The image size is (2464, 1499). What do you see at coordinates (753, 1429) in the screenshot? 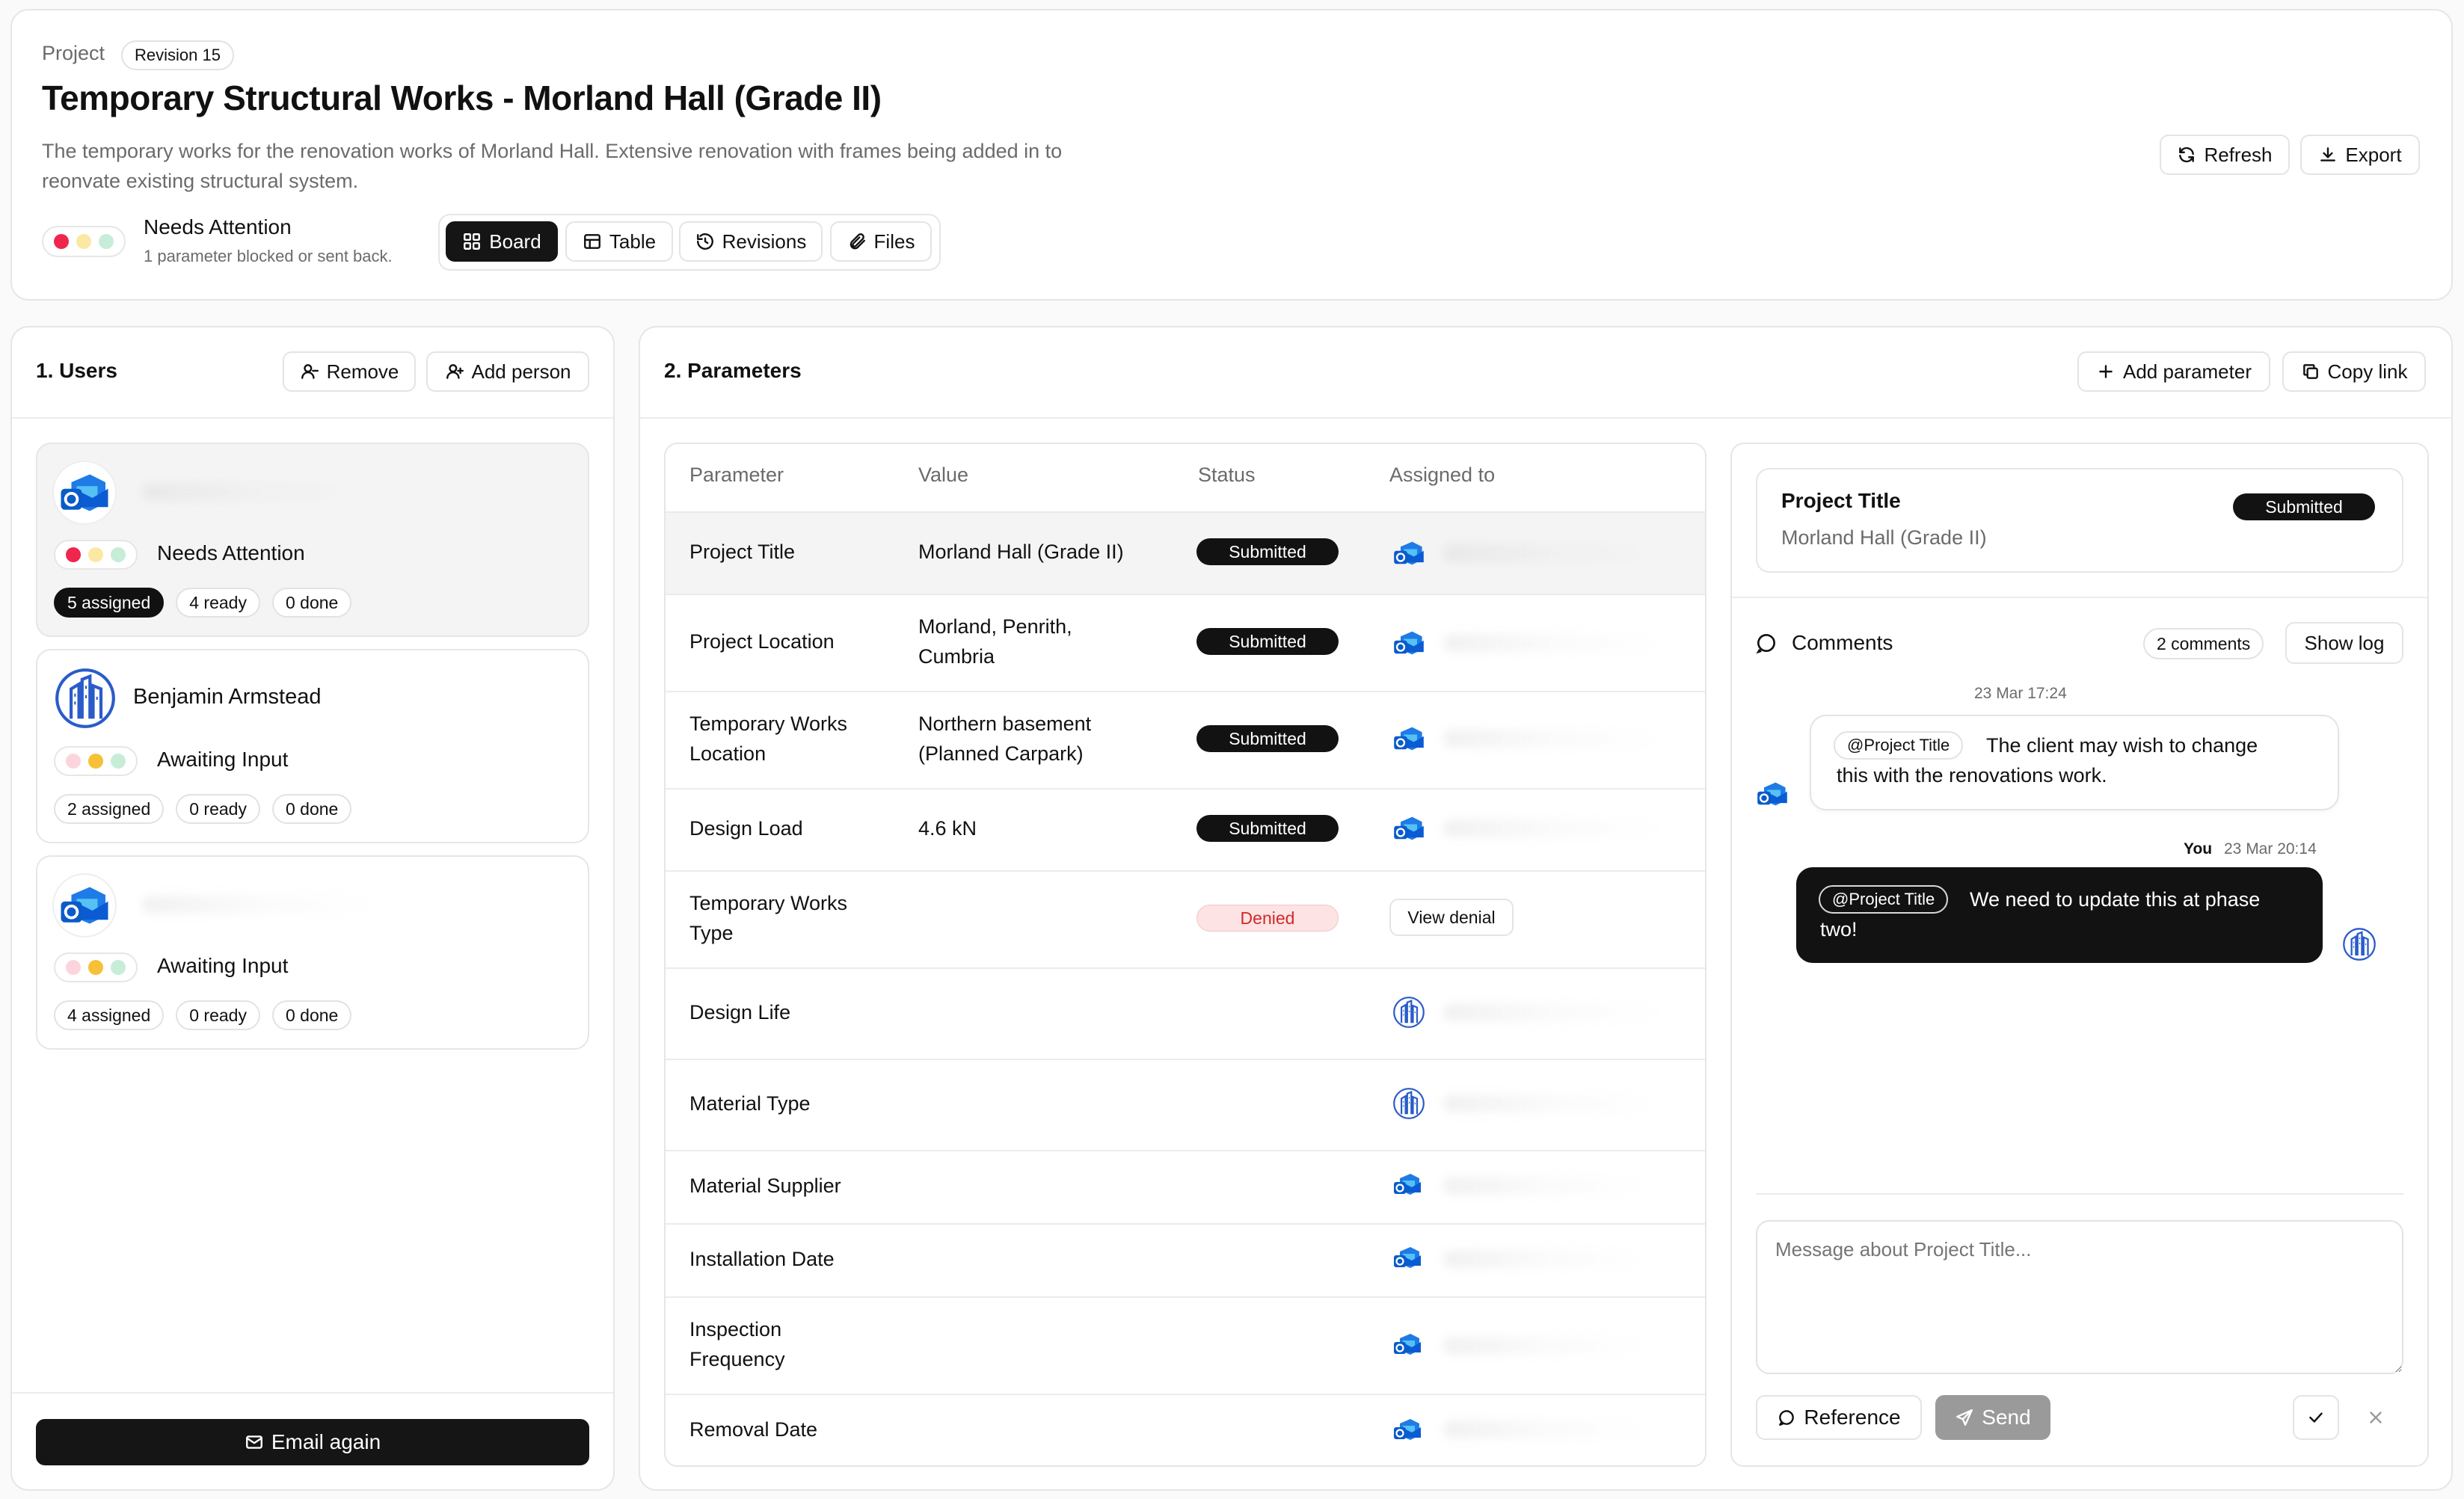
I see `parameter-name: Removal Date` at bounding box center [753, 1429].